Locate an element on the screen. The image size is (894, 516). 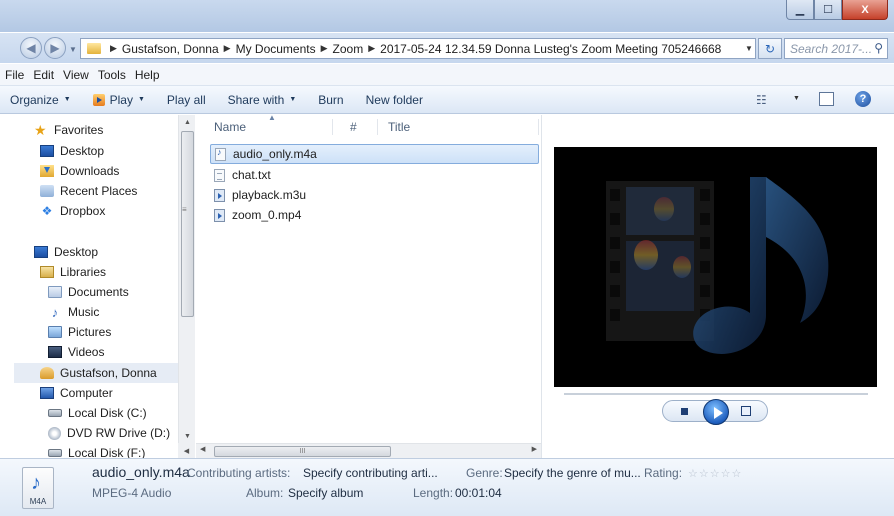
file-name: chat.txt is located at coordinates (251, 175).